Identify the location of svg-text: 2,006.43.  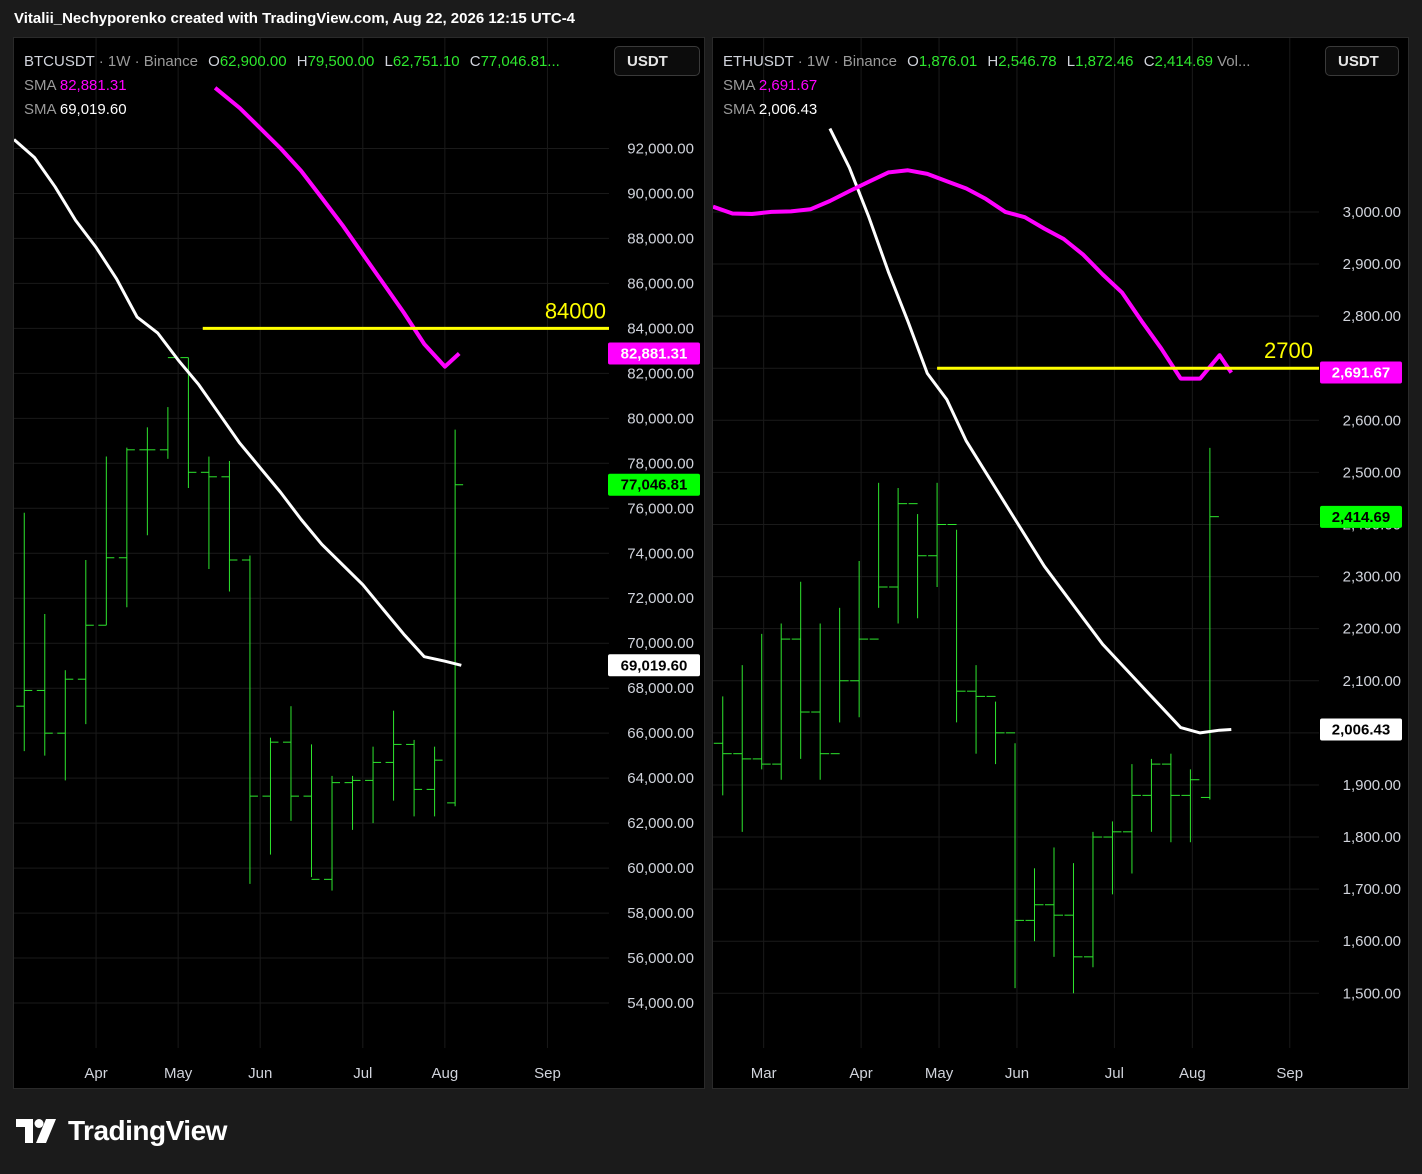
(1361, 730).